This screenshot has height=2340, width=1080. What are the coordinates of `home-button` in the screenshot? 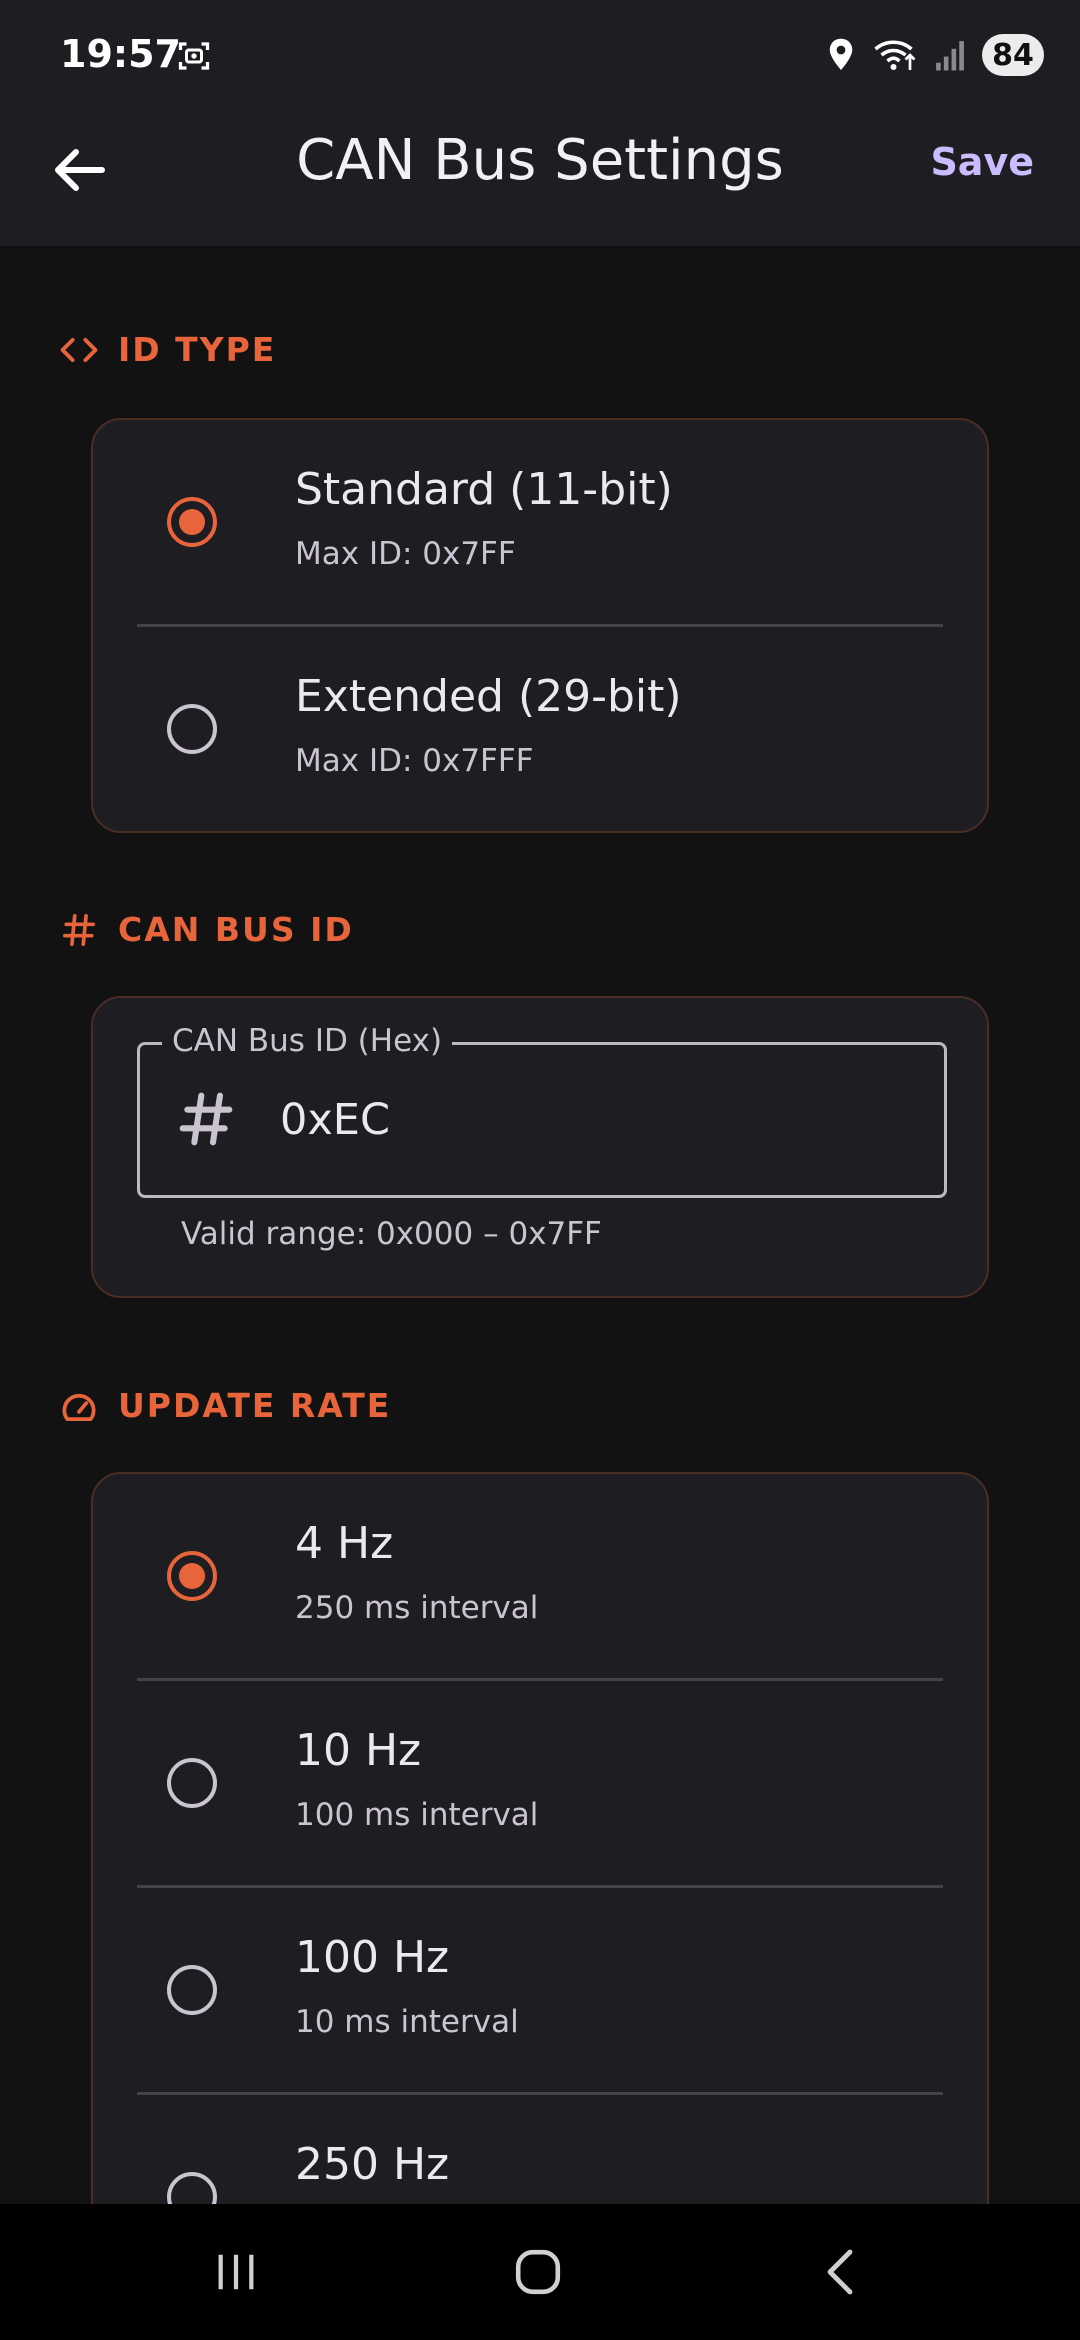 It's located at (538, 2272).